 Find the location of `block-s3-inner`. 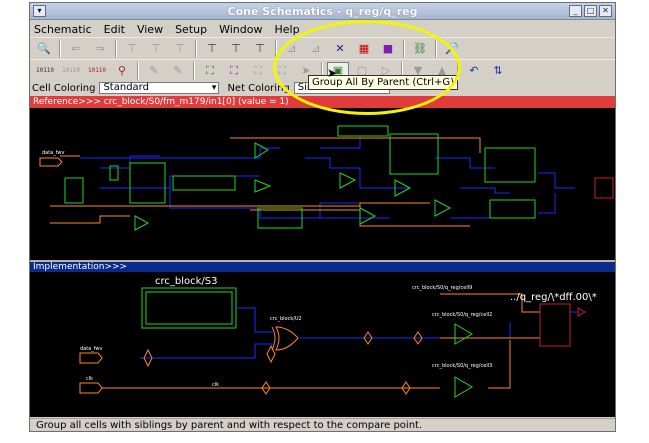

block-s3-inner is located at coordinates (189, 308).